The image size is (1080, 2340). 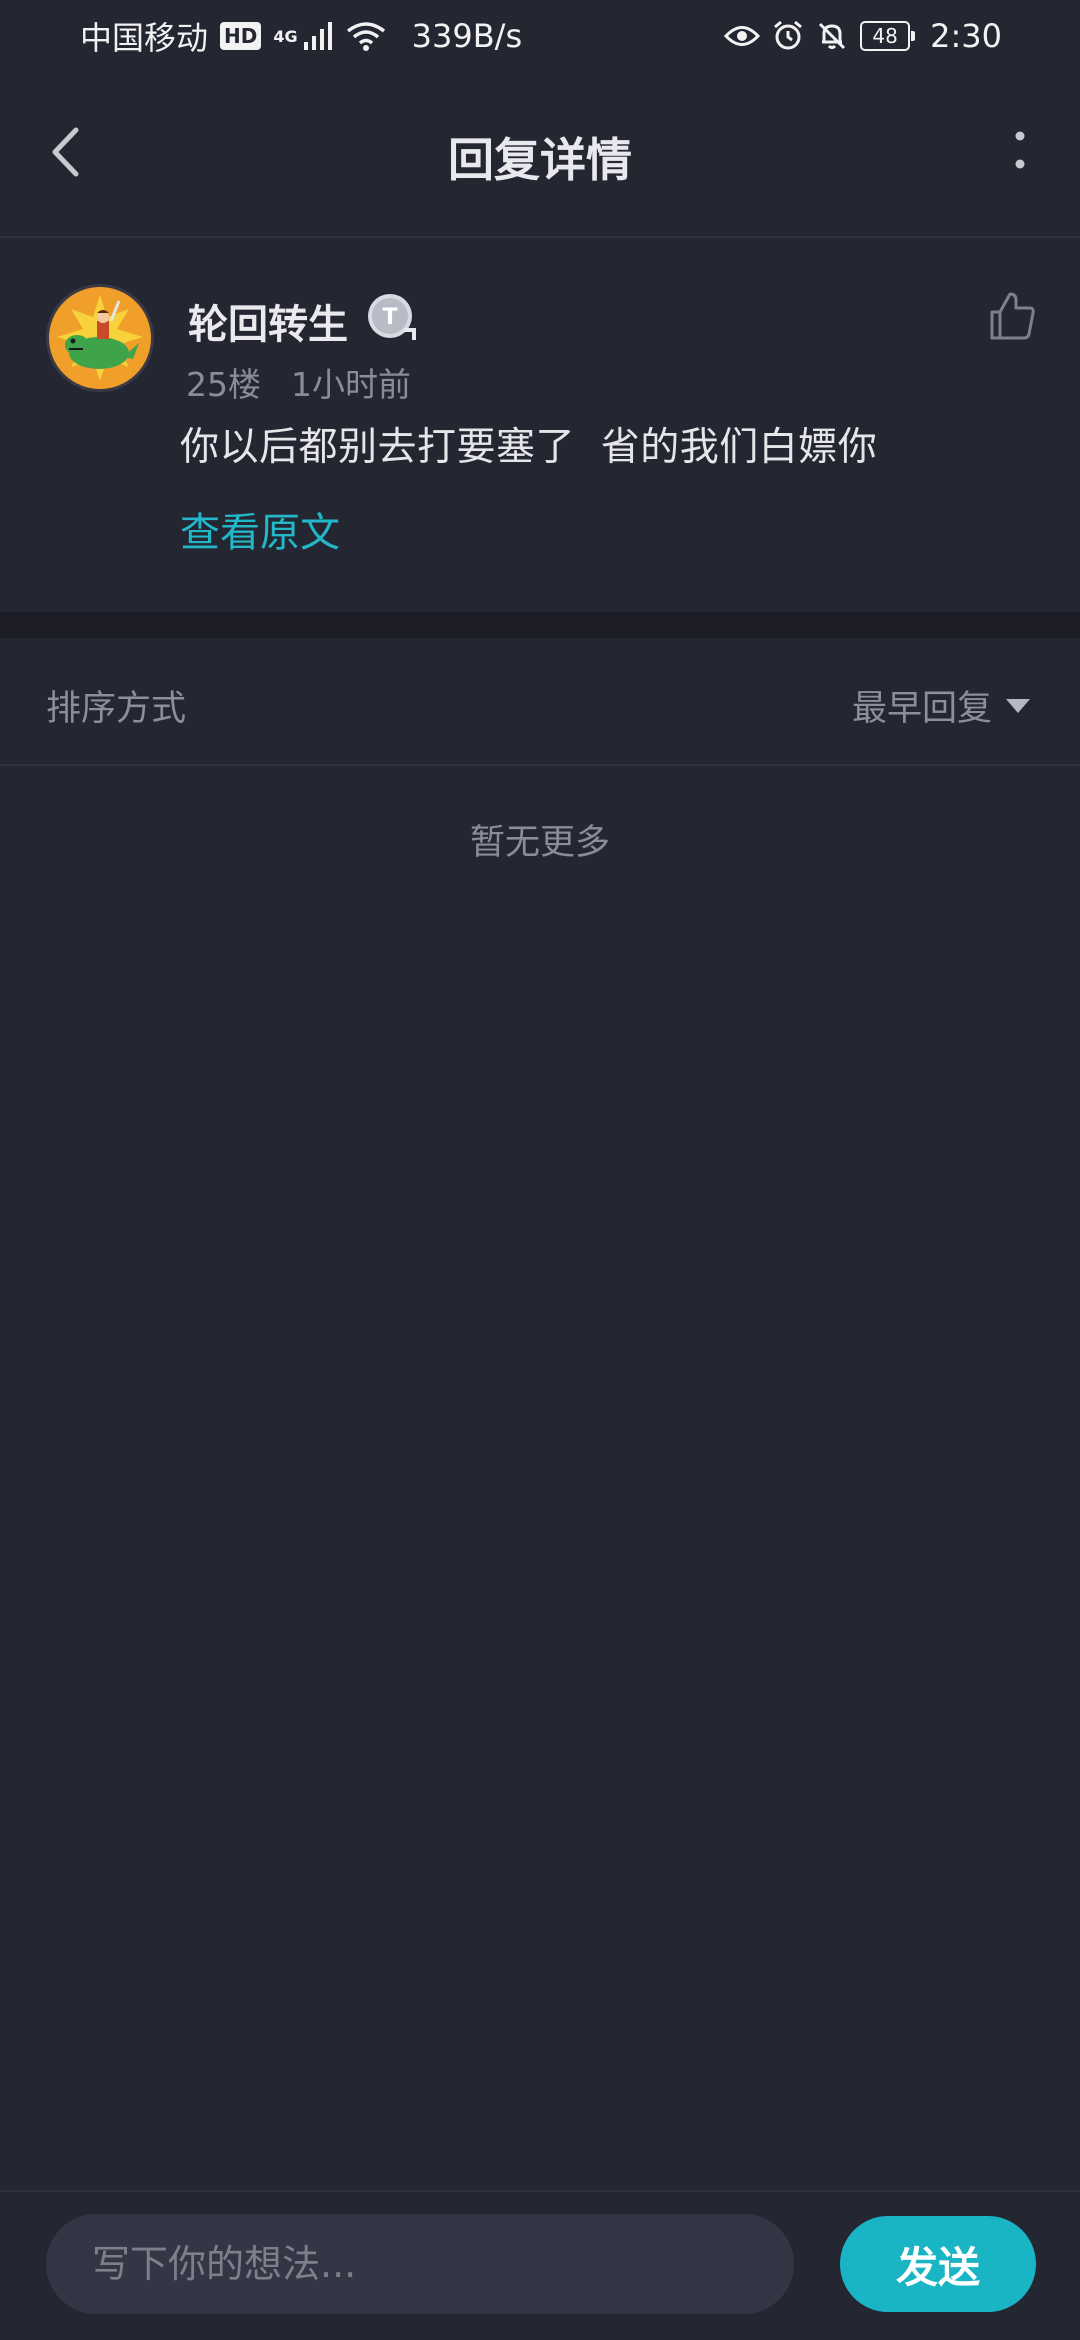 I want to click on sort-dropdown: 最早回复, so click(x=941, y=705).